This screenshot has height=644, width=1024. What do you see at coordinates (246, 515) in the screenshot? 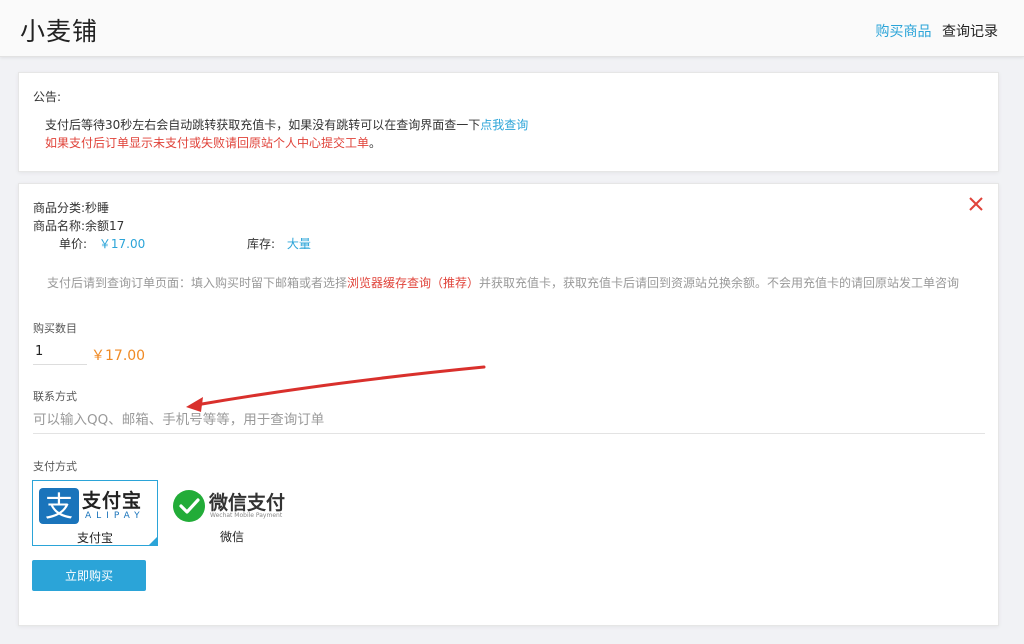
I see `wechat-logo-sub: Wechat Mobile Payment` at bounding box center [246, 515].